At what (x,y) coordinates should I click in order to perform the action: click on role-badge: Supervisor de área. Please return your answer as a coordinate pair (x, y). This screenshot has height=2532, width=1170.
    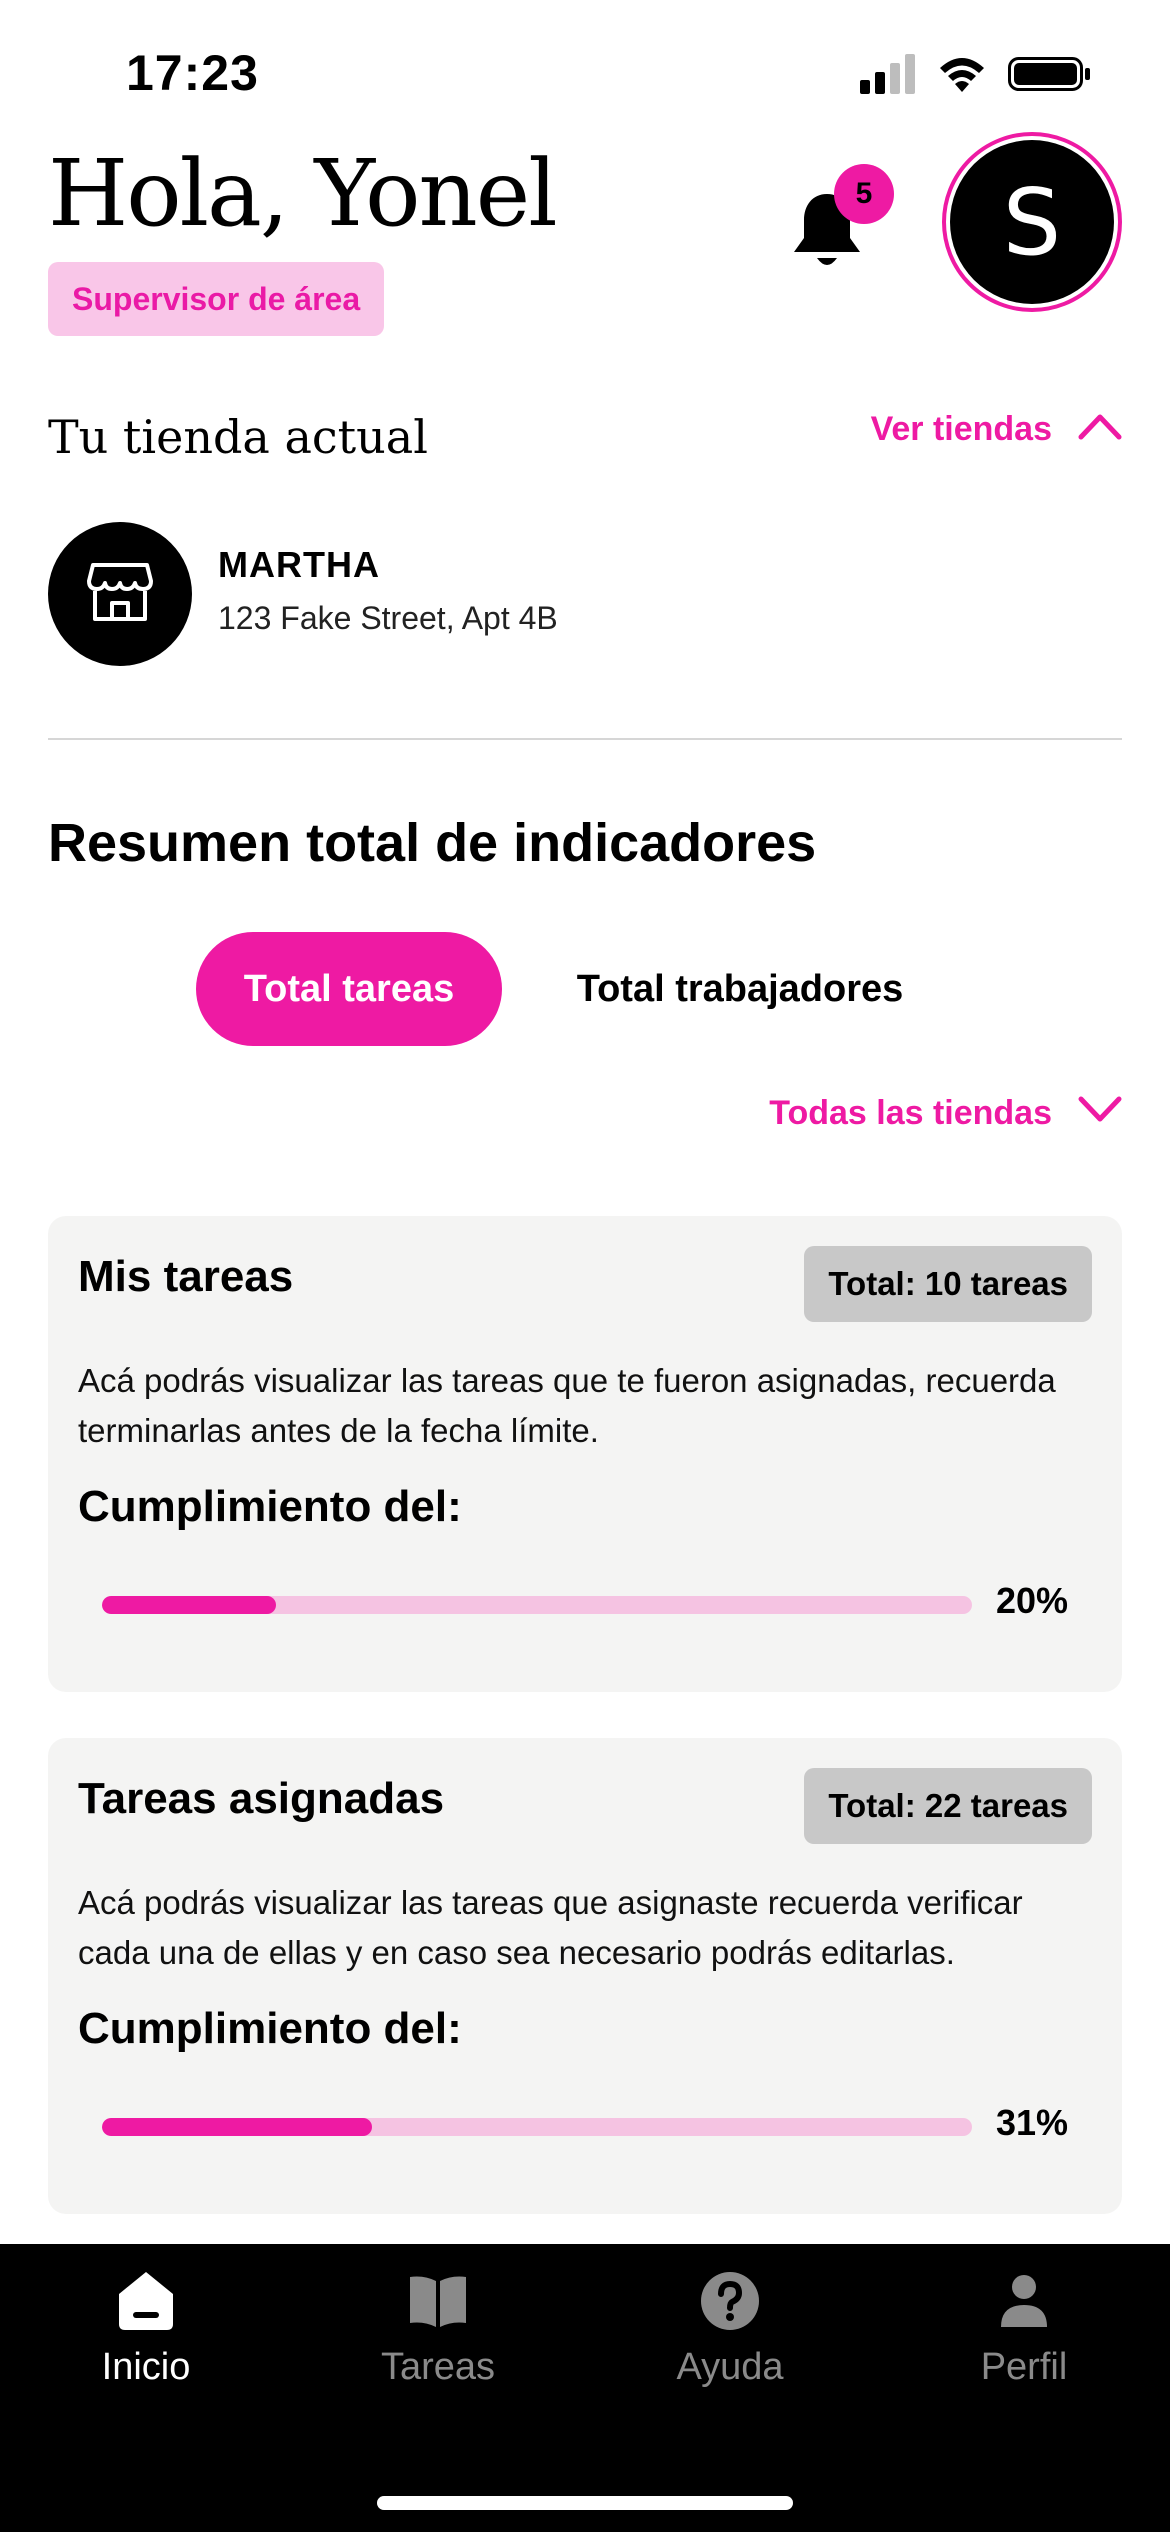
    Looking at the image, I should click on (216, 299).